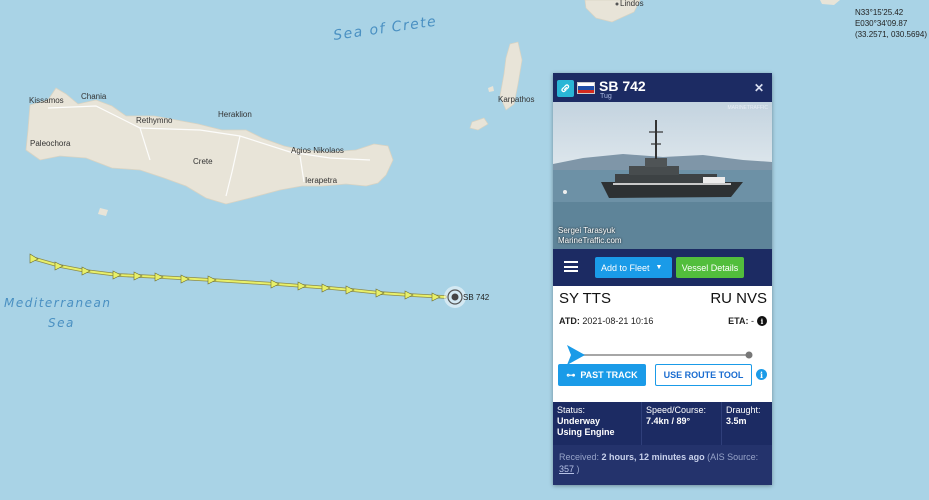  What do you see at coordinates (676, 410) in the screenshot?
I see `speed-course-label: Speed/Course:` at bounding box center [676, 410].